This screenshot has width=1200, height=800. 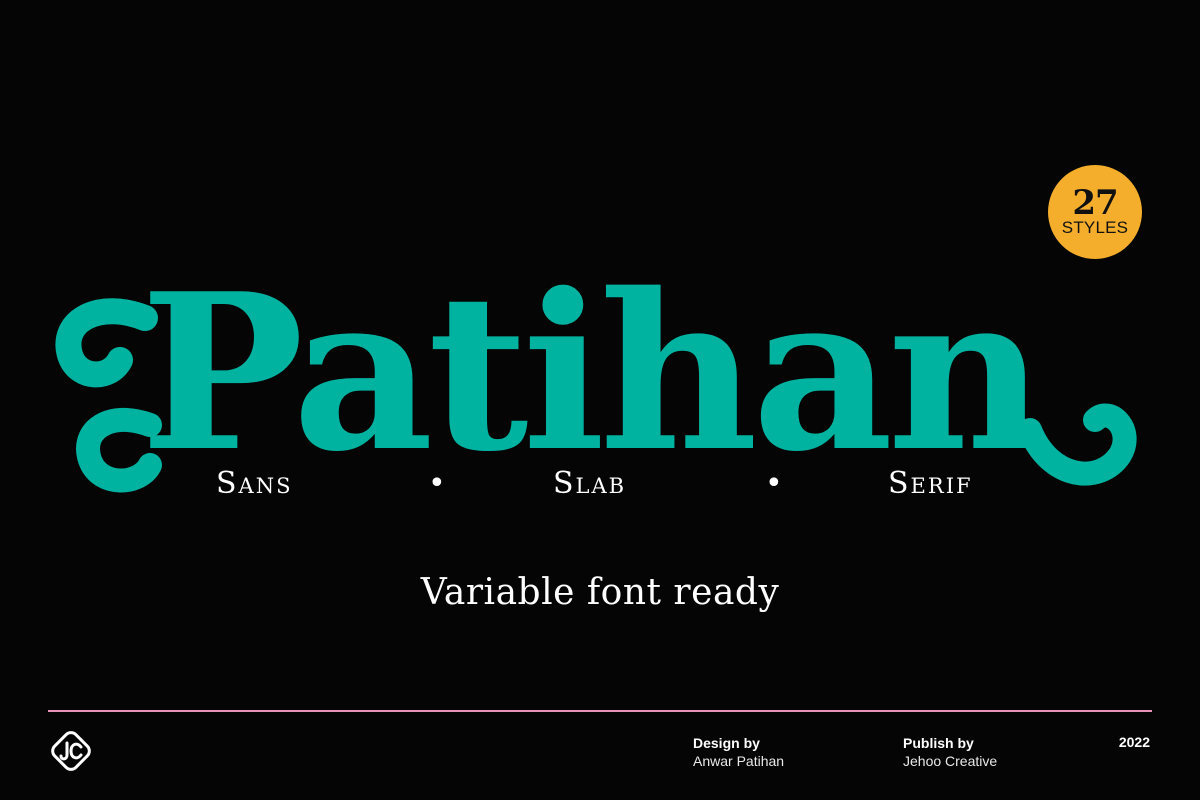 What do you see at coordinates (1077, 444) in the screenshot?
I see `right-swash` at bounding box center [1077, 444].